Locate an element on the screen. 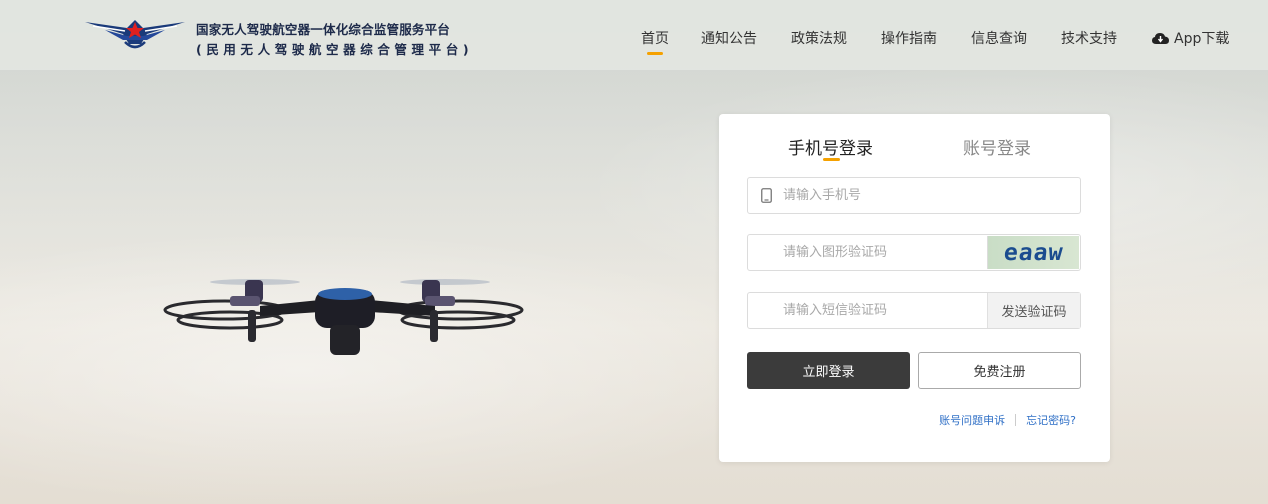 The image size is (1268, 504). sms-code-field: 发送验证码 is located at coordinates (914, 310).